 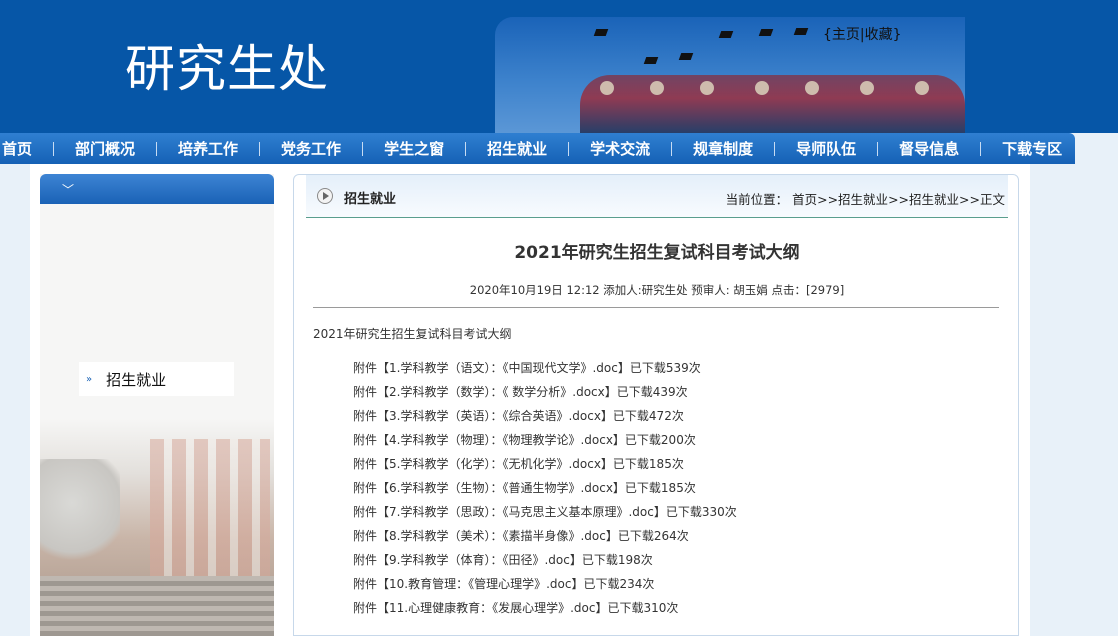 What do you see at coordinates (27, 148) in the screenshot?
I see `nav-item-home: 首页` at bounding box center [27, 148].